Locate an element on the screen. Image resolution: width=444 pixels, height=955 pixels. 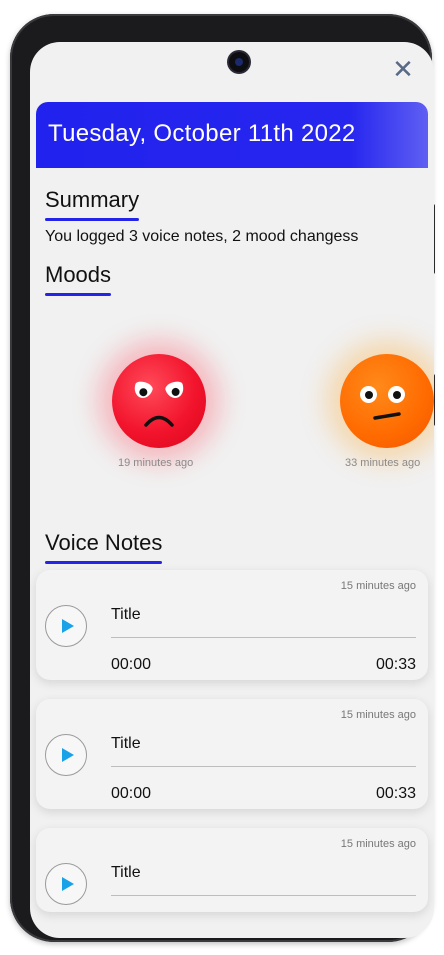
date-header: Tuesday, October 11th 2022 is located at coordinates (232, 135).